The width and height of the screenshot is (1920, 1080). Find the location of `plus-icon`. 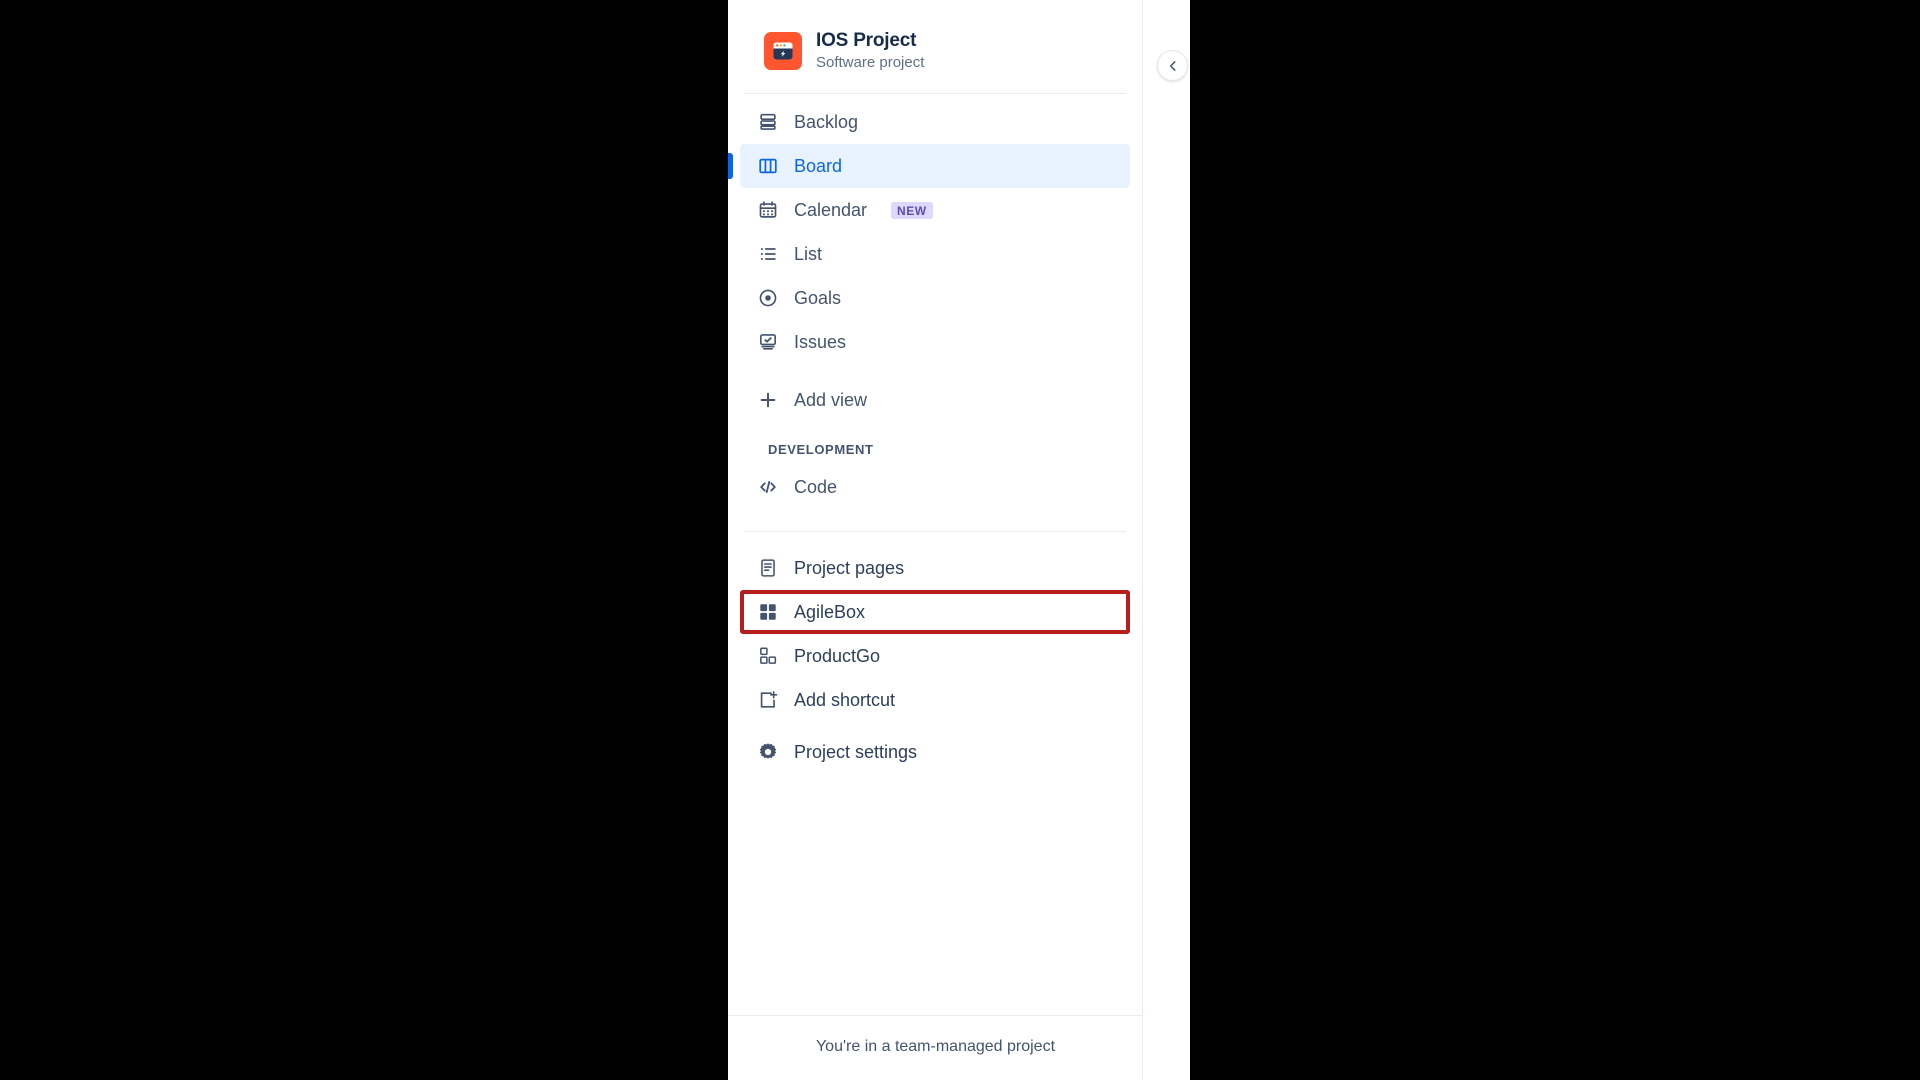

plus-icon is located at coordinates (768, 400).